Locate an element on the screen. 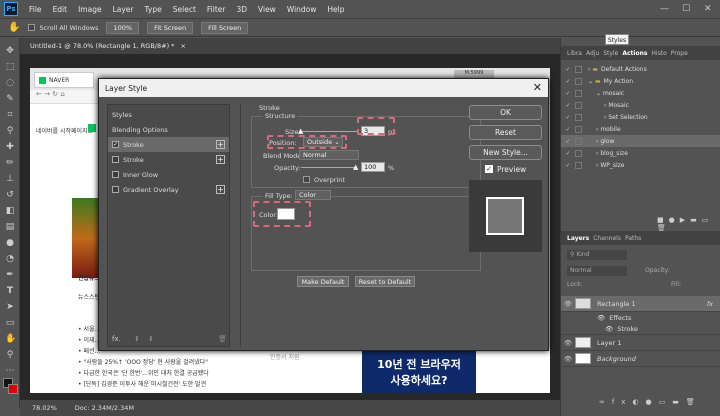 The width and height of the screenshot is (720, 416). stamp-tool-icon: ⊥ is located at coordinates (10, 179).